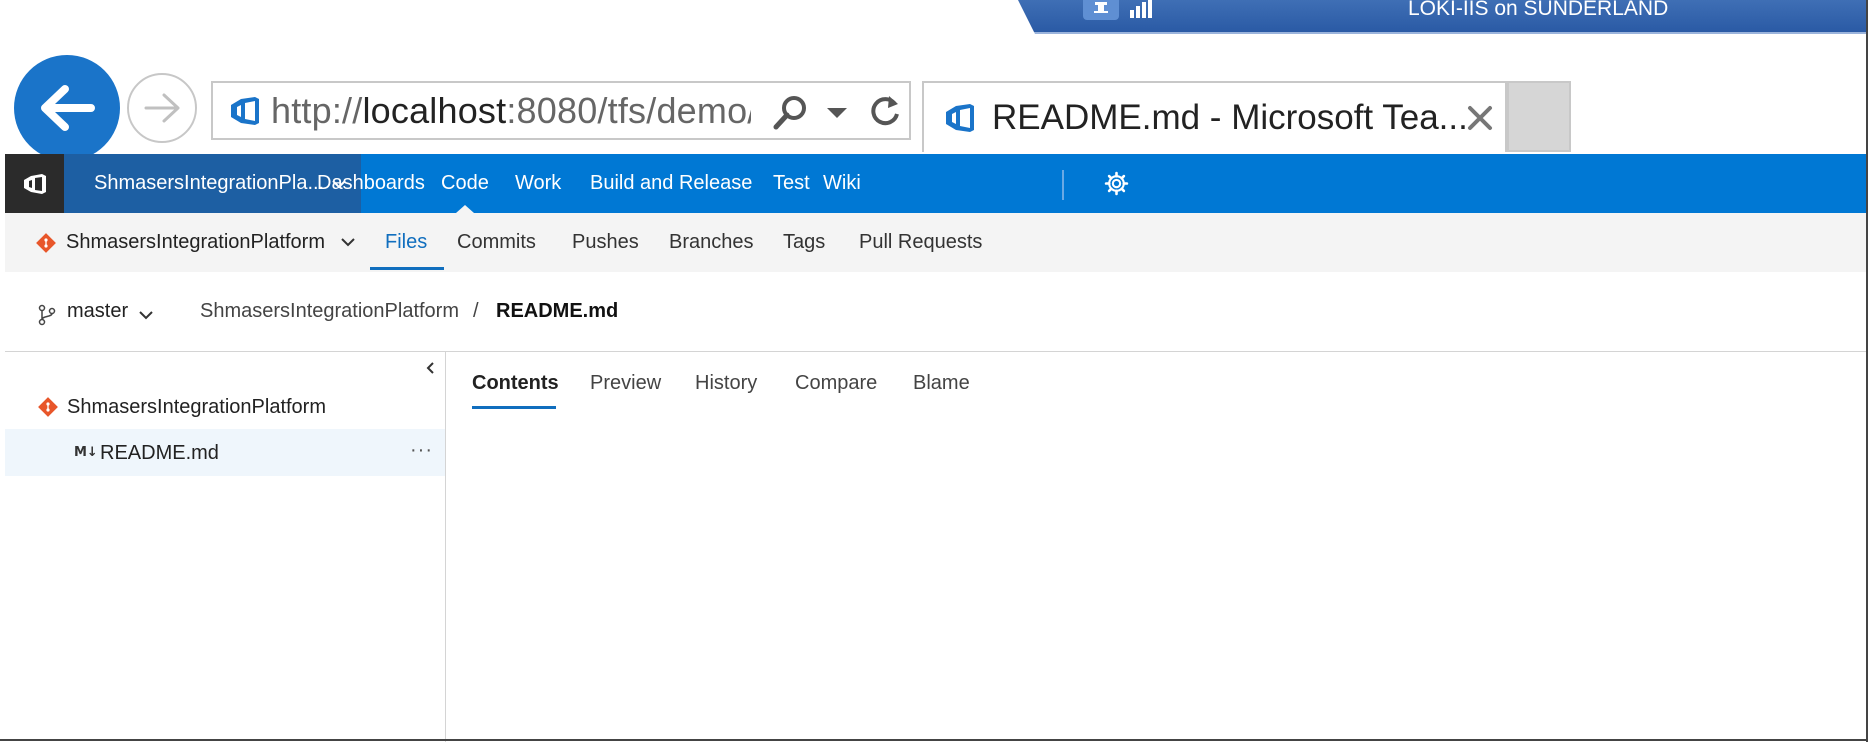 This screenshot has width=1868, height=742. Describe the element at coordinates (941, 383) in the screenshot. I see `tab-blame: Blame` at that location.